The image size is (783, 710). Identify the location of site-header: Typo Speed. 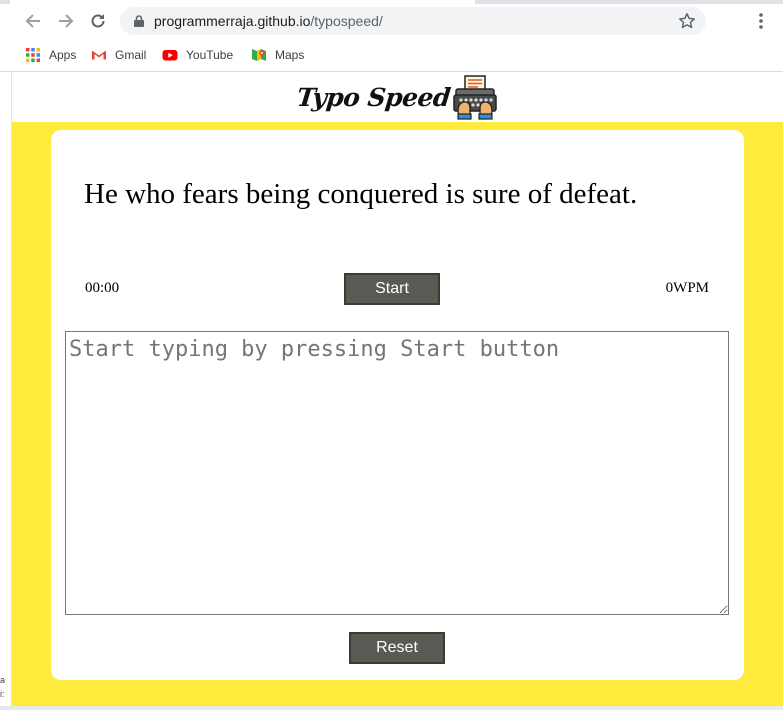
(397, 97).